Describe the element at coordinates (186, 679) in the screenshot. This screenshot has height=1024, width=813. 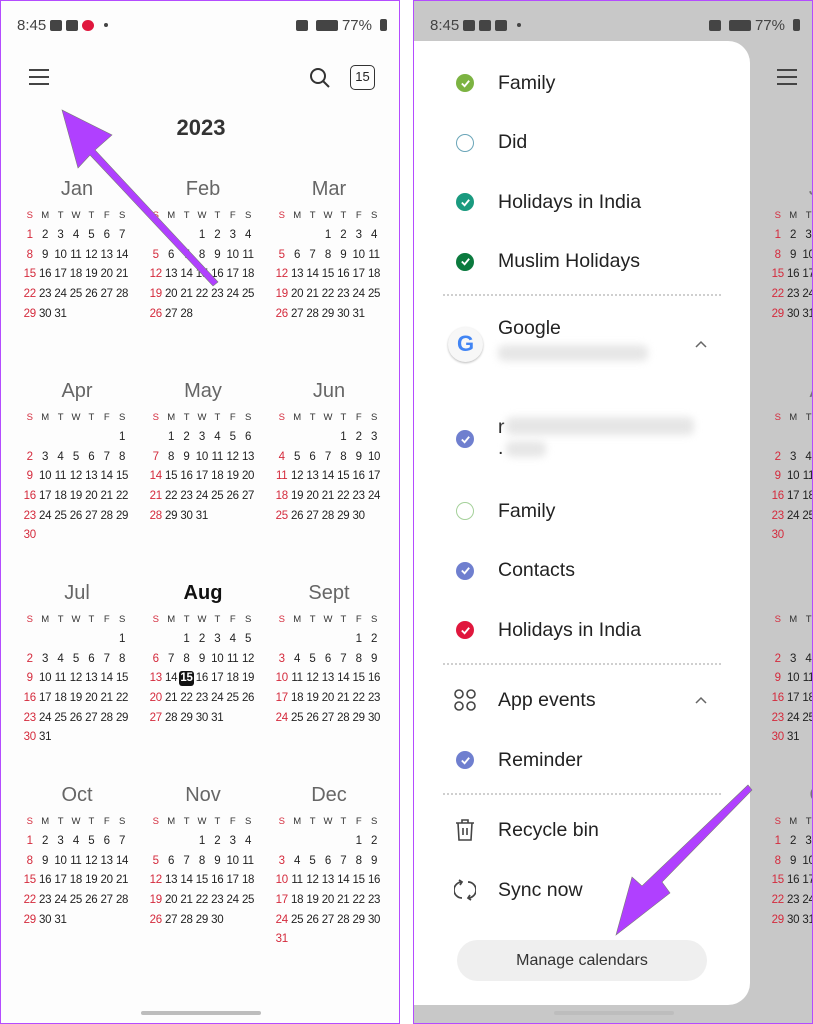
I see `today-date: 15` at that location.